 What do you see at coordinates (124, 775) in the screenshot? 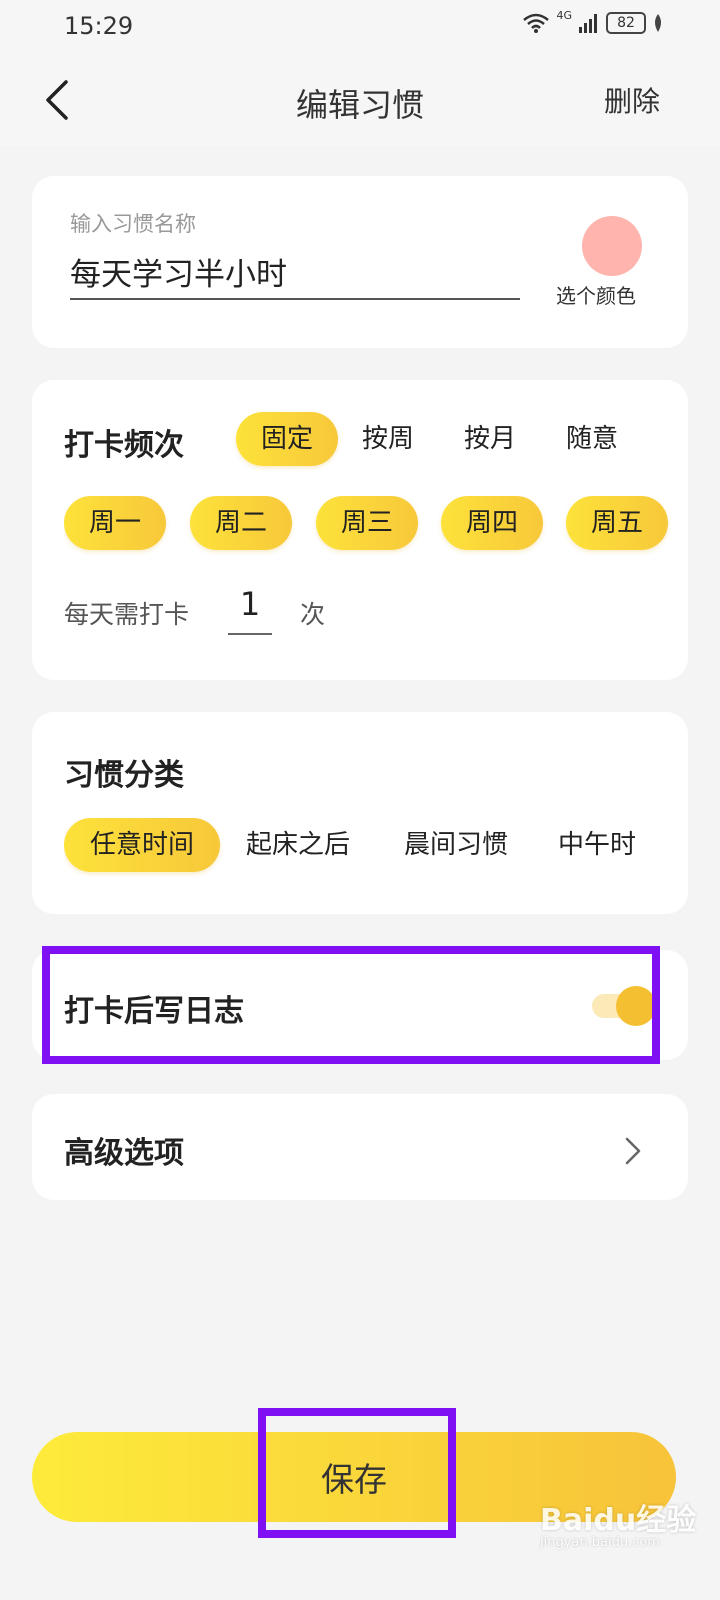
I see `category-title: 习惯分类` at bounding box center [124, 775].